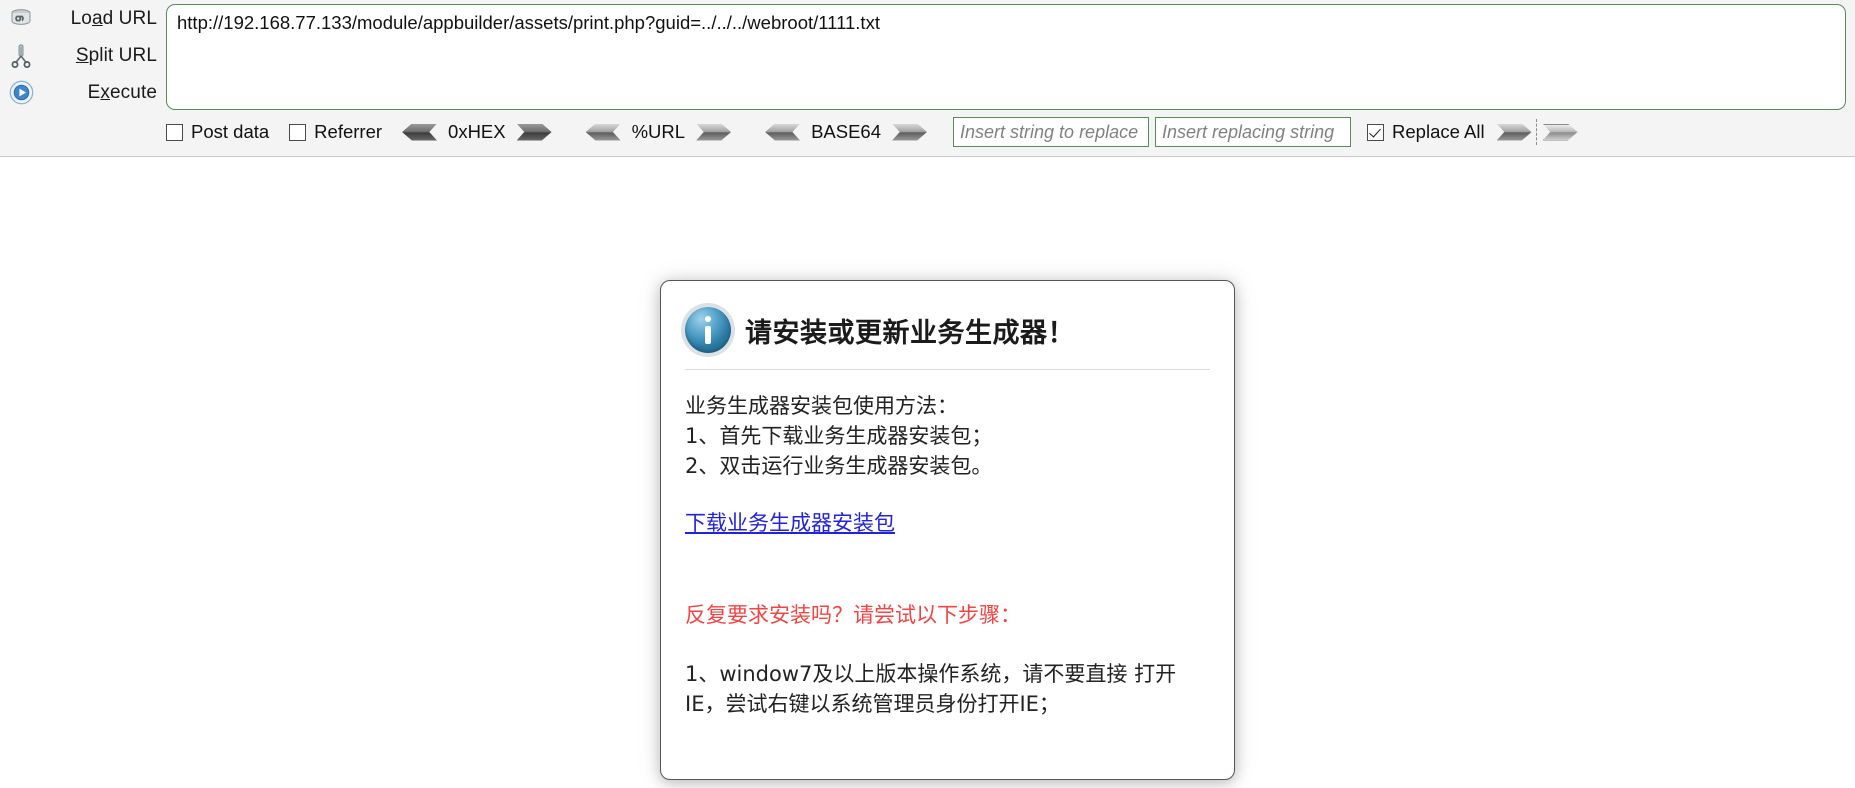 The height and width of the screenshot is (788, 1855). What do you see at coordinates (174, 132) in the screenshot?
I see `post-data-checkbox-box` at bounding box center [174, 132].